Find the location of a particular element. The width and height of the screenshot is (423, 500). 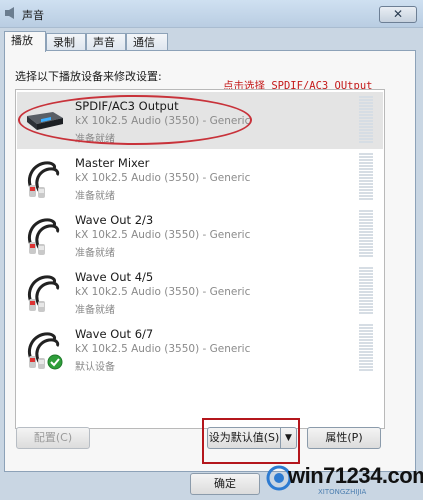

properties-button: 属性(P) is located at coordinates (344, 438).